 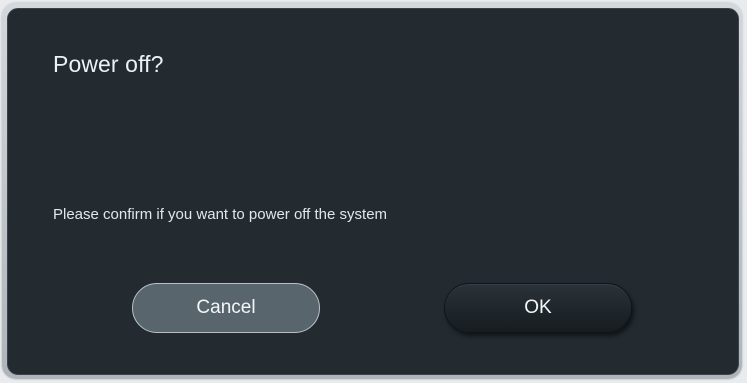 I want to click on ok-button: OK, so click(x=538, y=308).